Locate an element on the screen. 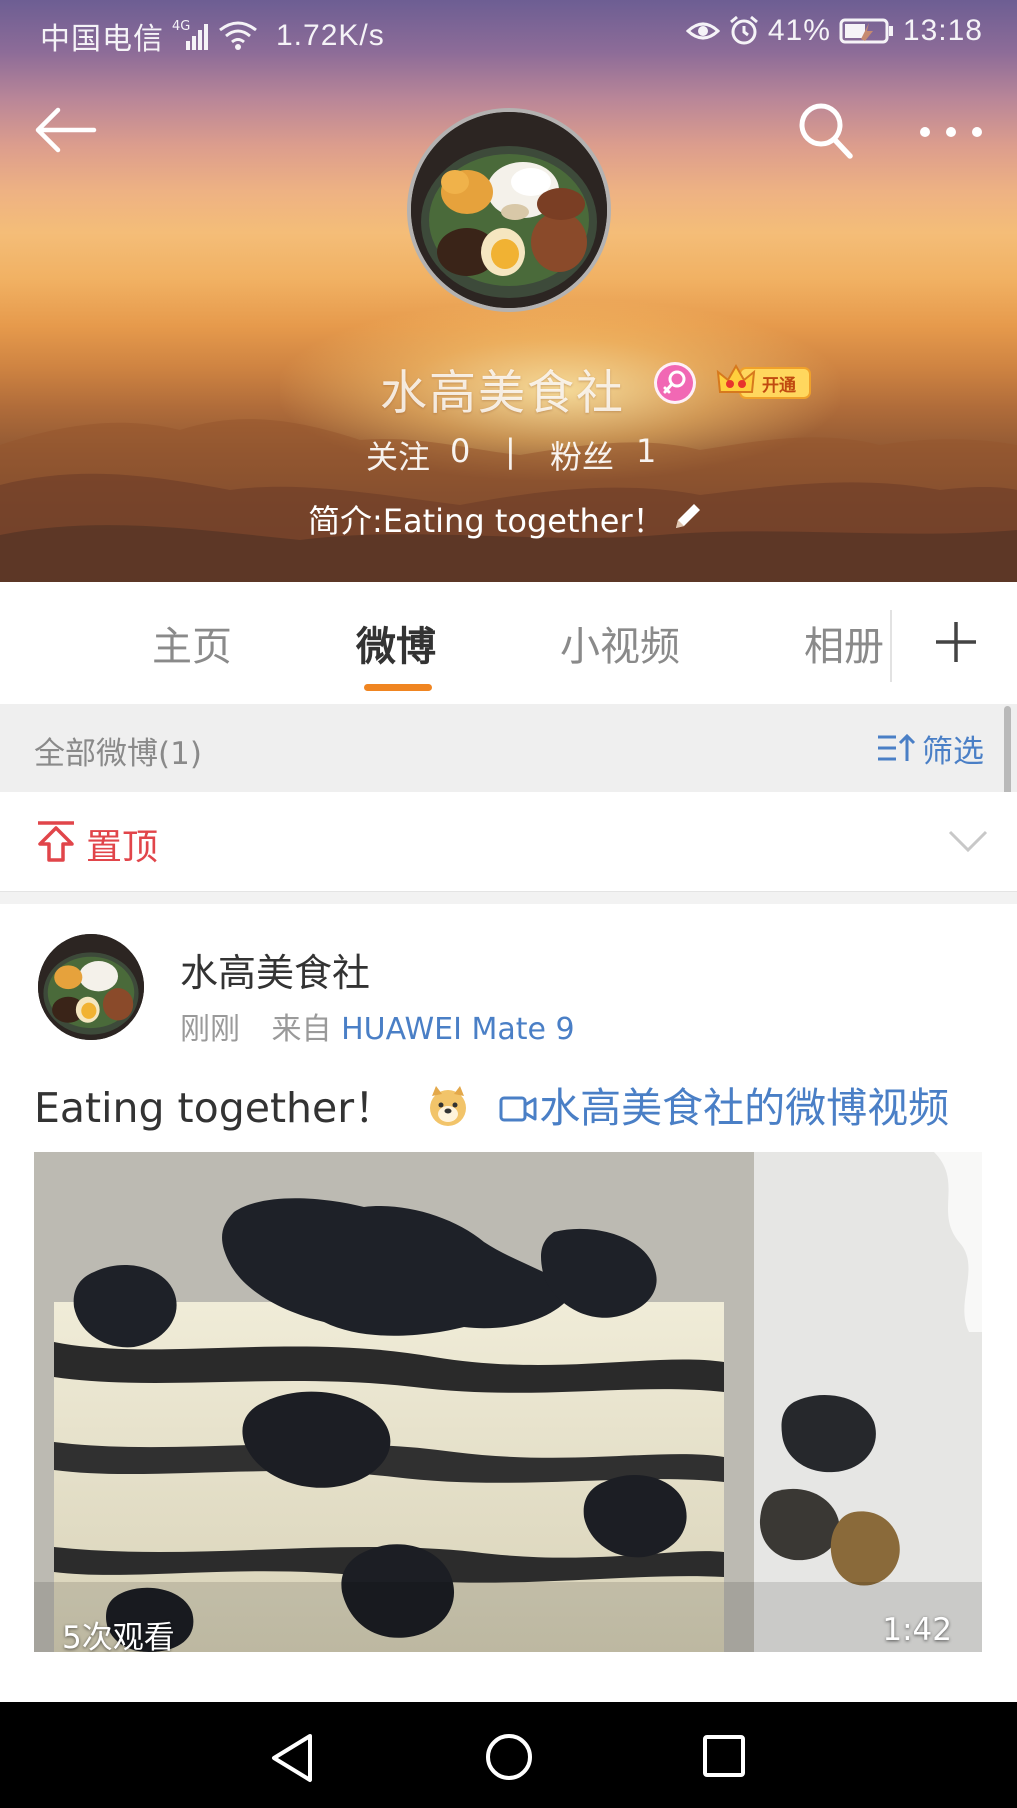 The width and height of the screenshot is (1017, 1808). filter-button: 筛选 is located at coordinates (930, 748).